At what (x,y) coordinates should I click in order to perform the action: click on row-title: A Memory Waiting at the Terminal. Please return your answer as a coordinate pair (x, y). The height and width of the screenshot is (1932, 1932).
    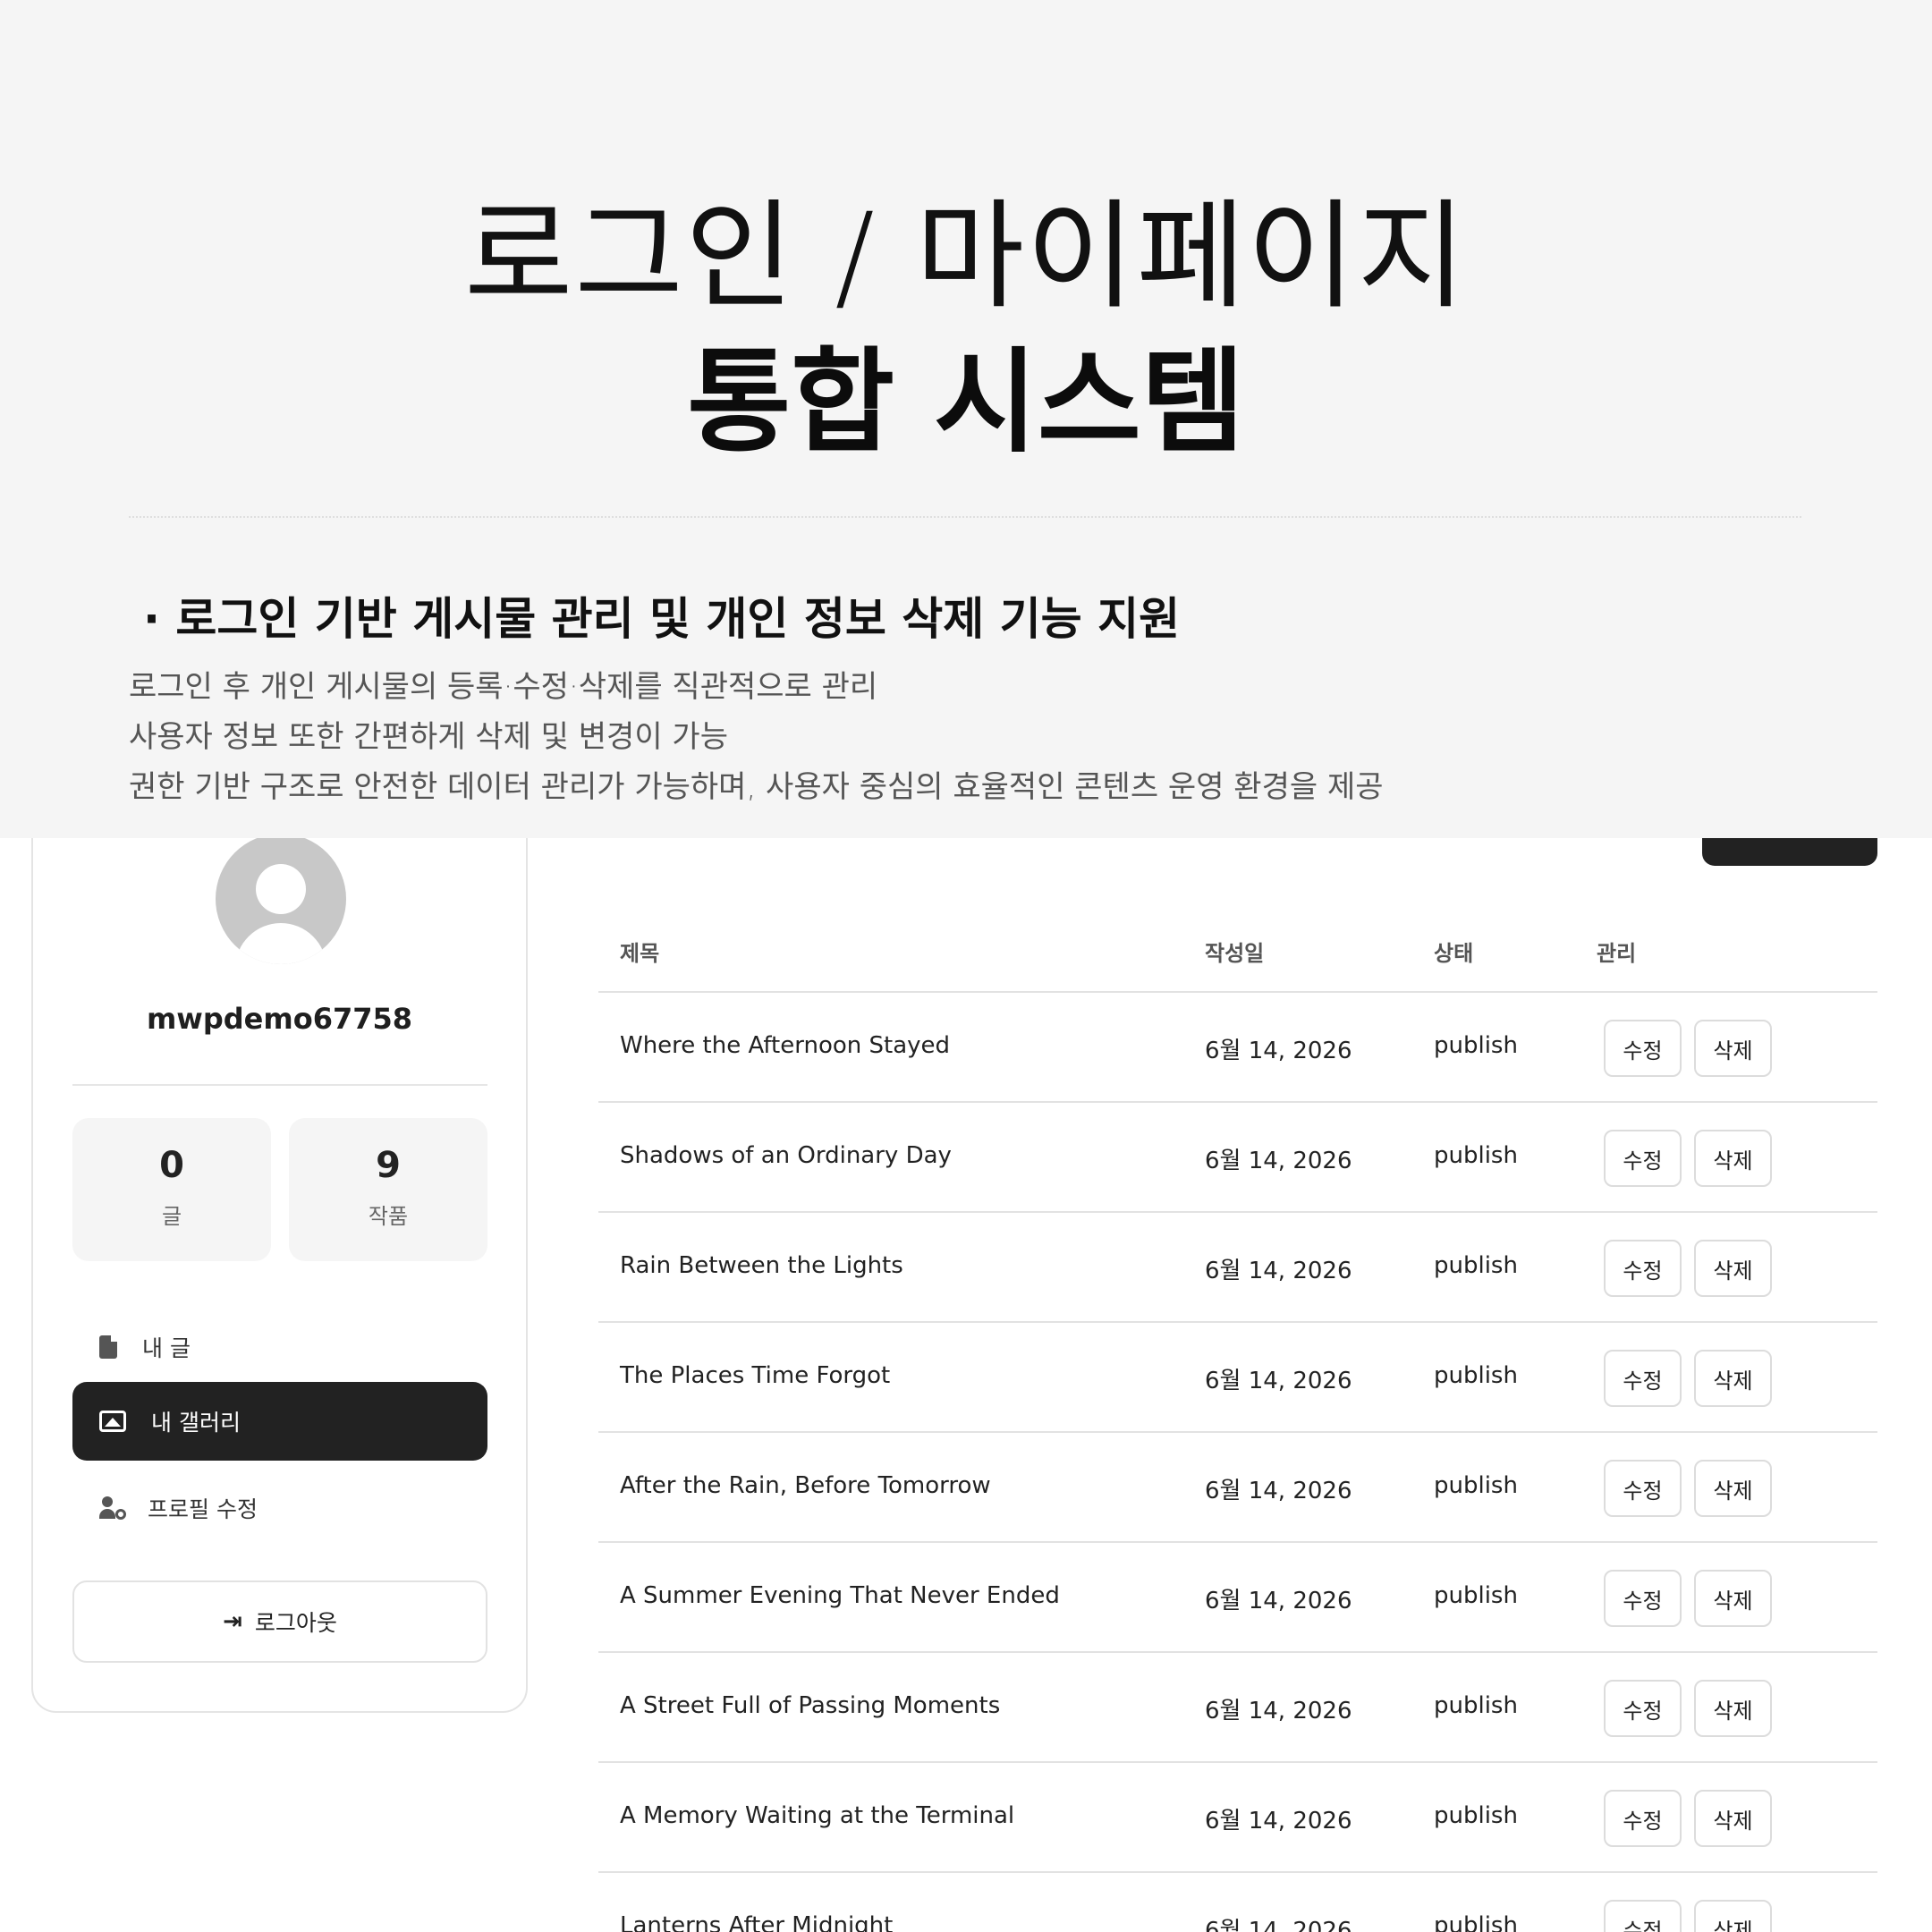
    Looking at the image, I should click on (817, 1815).